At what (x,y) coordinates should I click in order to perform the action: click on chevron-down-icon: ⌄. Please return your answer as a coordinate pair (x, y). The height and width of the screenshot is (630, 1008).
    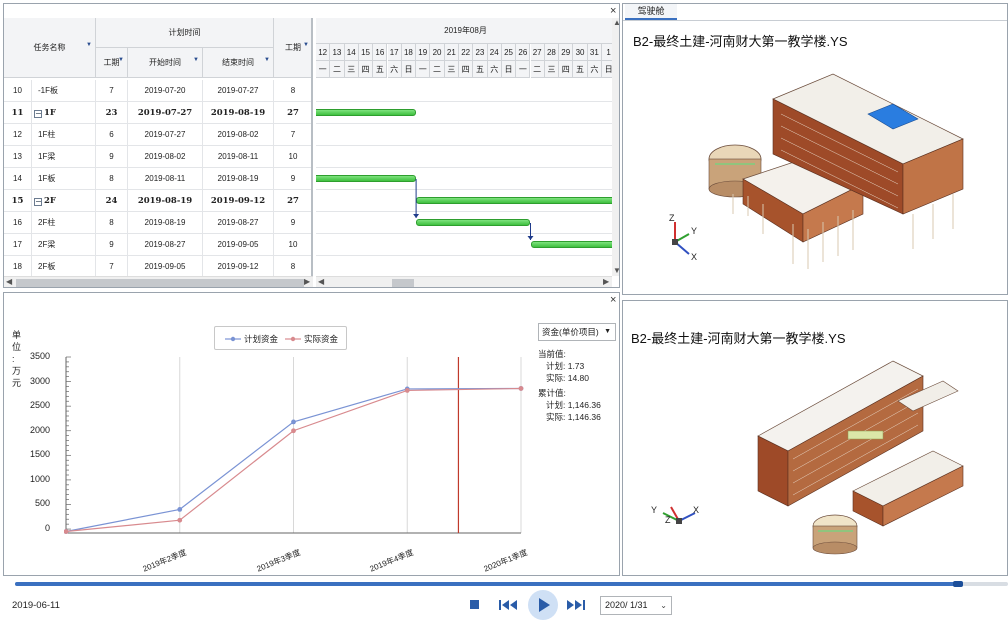
    Looking at the image, I should click on (663, 605).